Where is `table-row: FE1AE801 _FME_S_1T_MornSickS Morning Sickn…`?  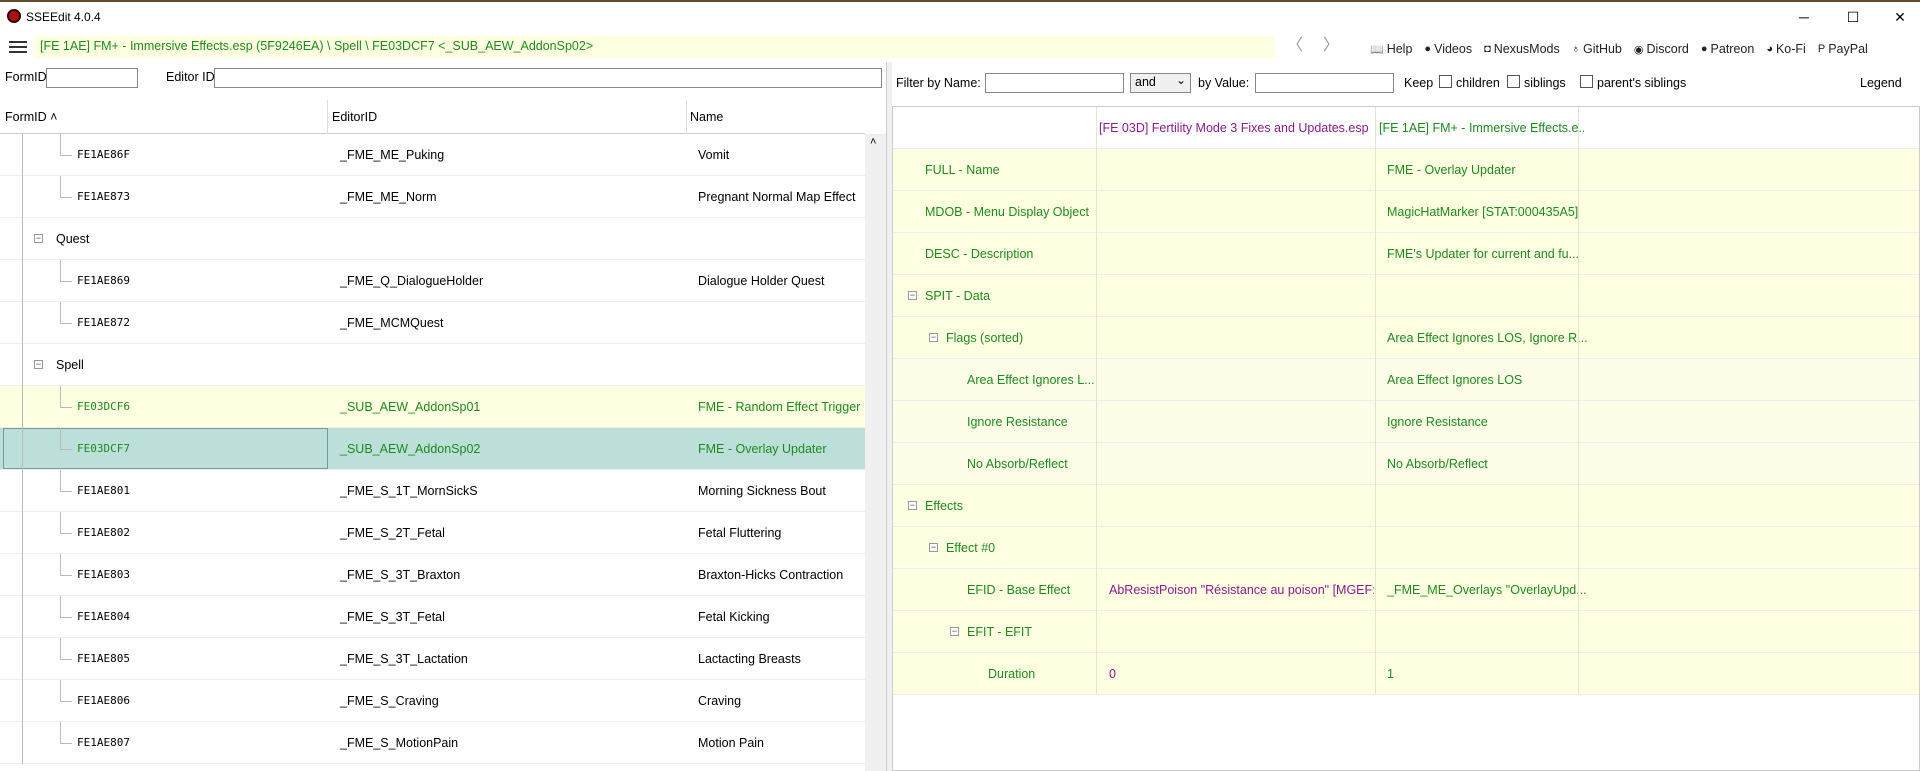 table-row: FE1AE801 _FME_S_1T_MornSickS Morning Sickn… is located at coordinates (432, 491).